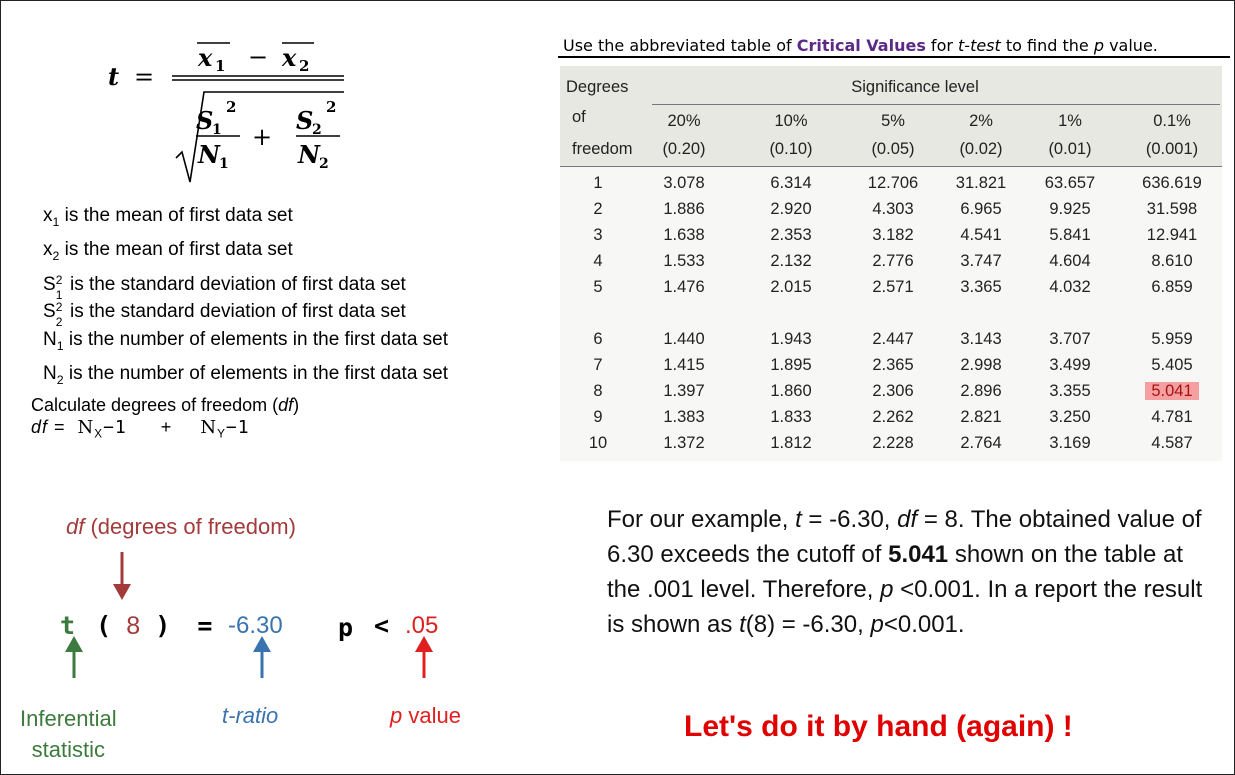 Image resolution: width=1235 pixels, height=775 pixels. Describe the element at coordinates (791, 339) in the screenshot. I see `critical-value-cell: 1.943` at that location.